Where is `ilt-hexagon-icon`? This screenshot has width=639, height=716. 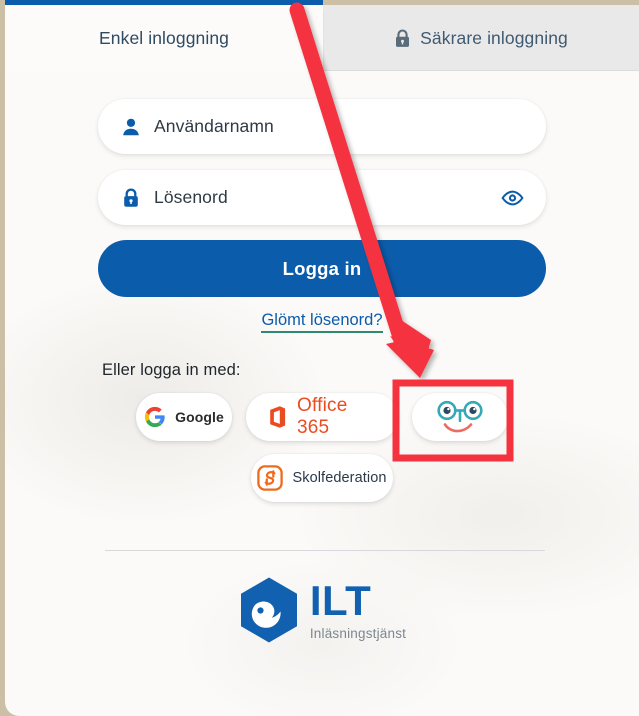
ilt-hexagon-icon is located at coordinates (269, 610).